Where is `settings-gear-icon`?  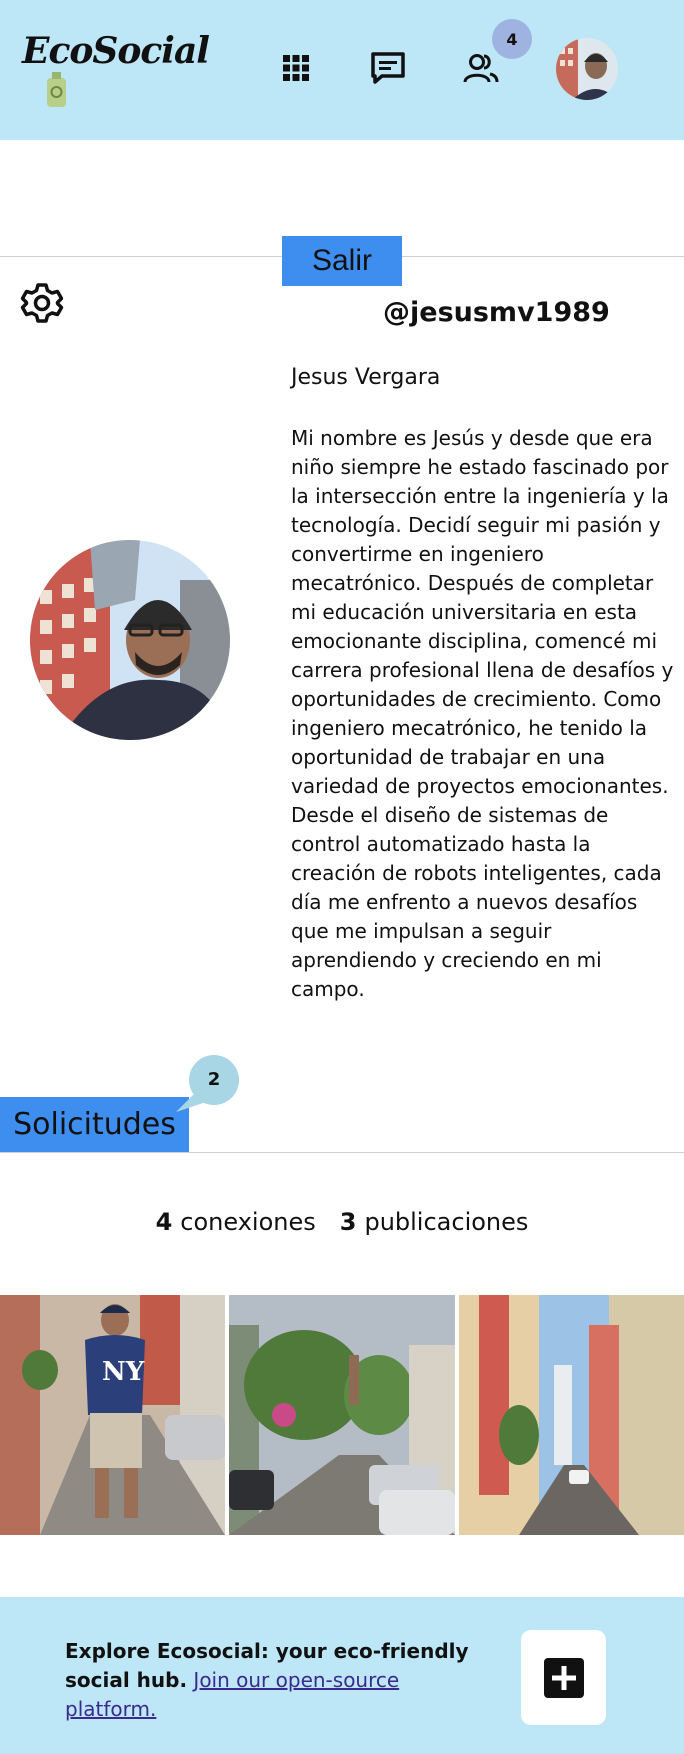 settings-gear-icon is located at coordinates (42, 303).